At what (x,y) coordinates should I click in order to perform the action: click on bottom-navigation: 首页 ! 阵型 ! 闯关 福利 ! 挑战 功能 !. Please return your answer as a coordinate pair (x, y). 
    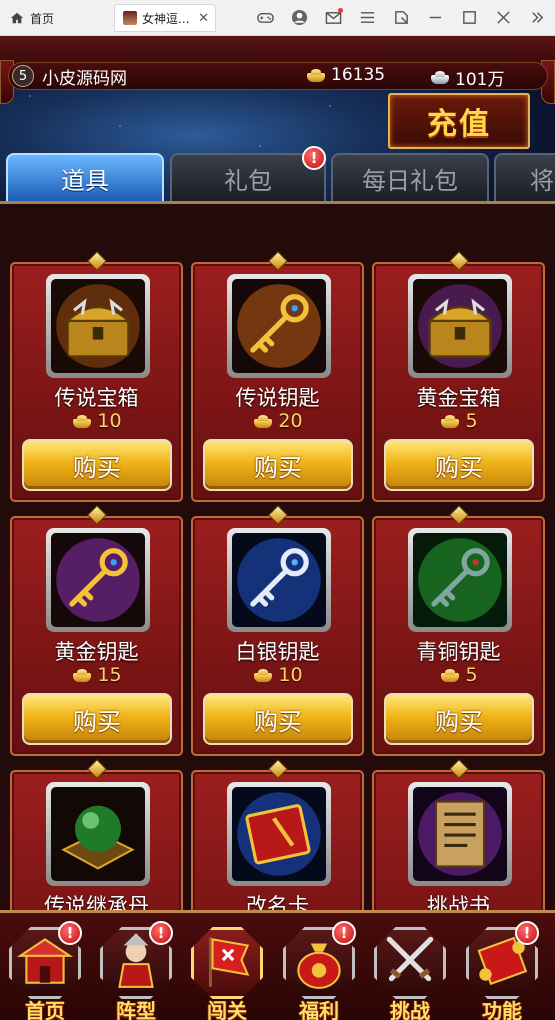
    Looking at the image, I should click on (277, 965).